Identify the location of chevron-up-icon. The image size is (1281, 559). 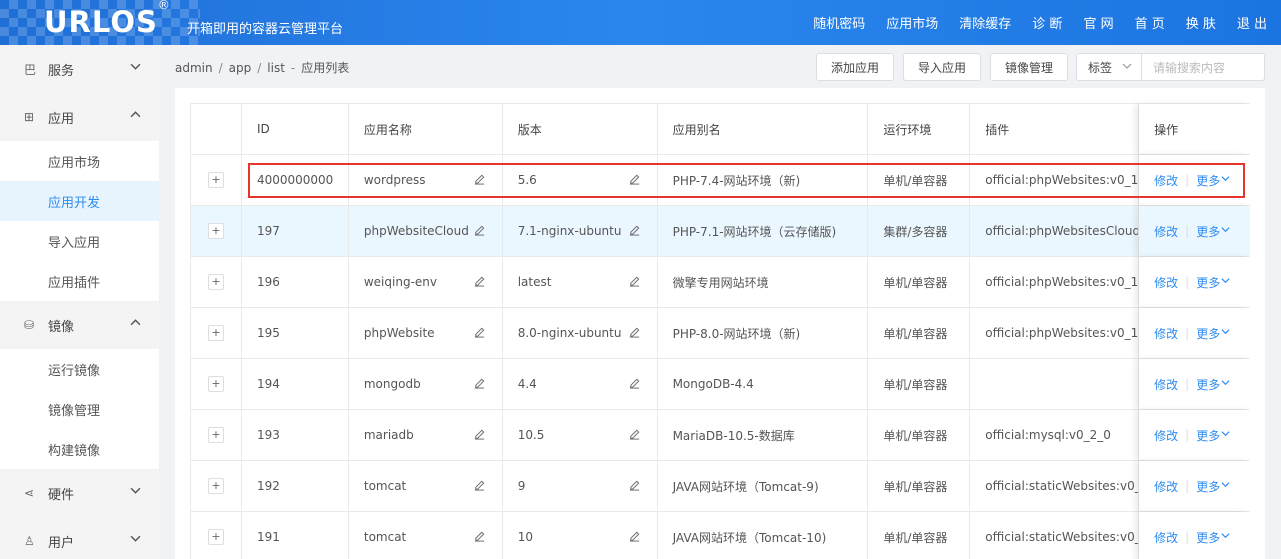
(135, 324).